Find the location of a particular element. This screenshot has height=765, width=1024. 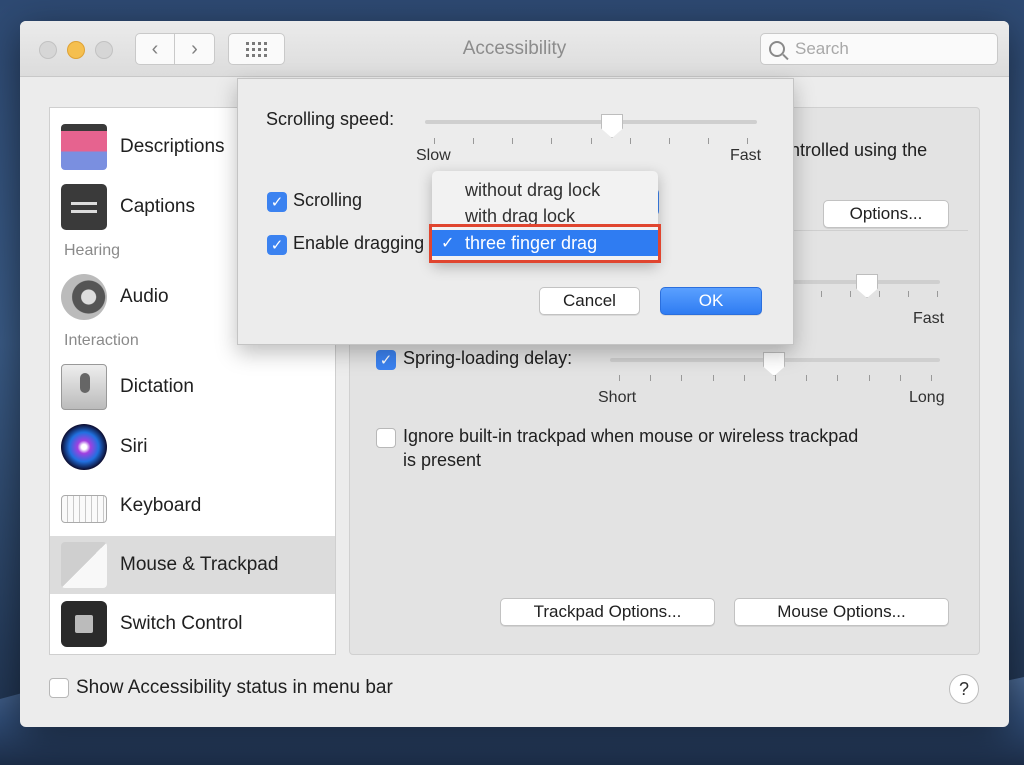

scrolling-checkbox is located at coordinates (277, 202).